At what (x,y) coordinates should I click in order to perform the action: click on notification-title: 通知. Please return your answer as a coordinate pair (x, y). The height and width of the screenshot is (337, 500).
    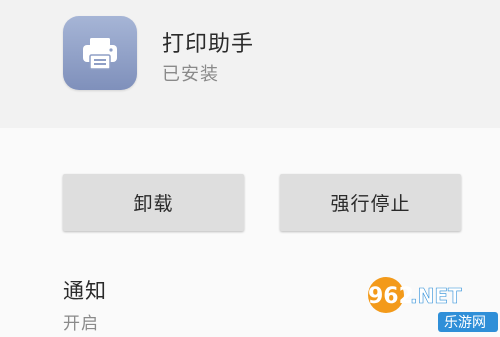
    Looking at the image, I should click on (85, 290).